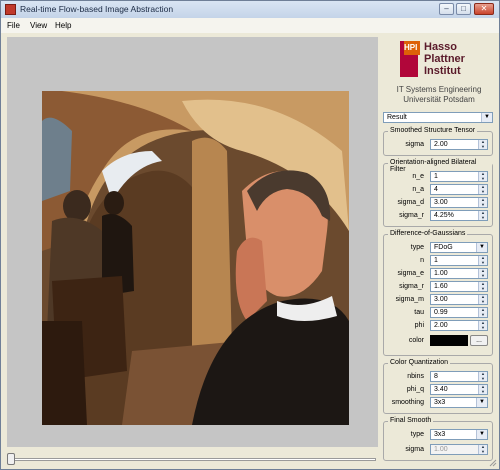 This screenshot has height=470, width=500. What do you see at coordinates (10, 9) in the screenshot?
I see `app-icon` at bounding box center [10, 9].